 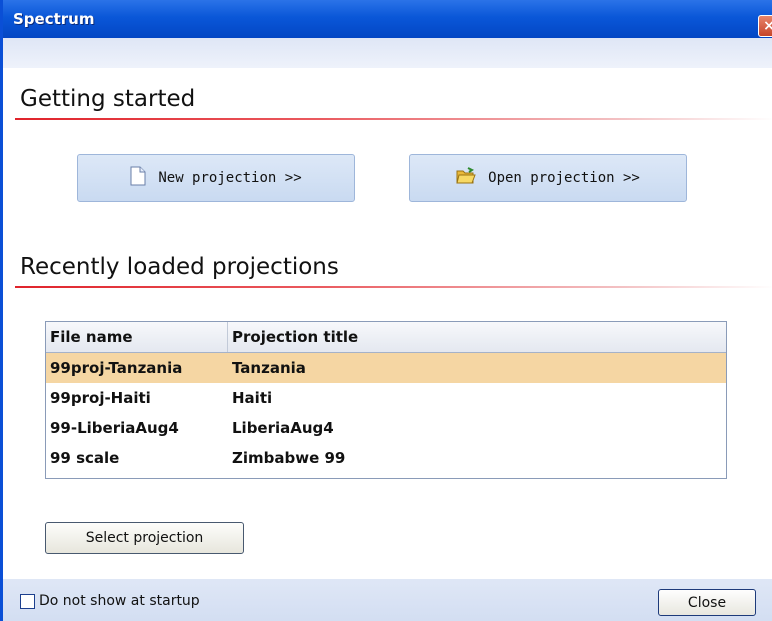 What do you see at coordinates (230, 178) in the screenshot?
I see `new-projection-label: New projection >>` at bounding box center [230, 178].